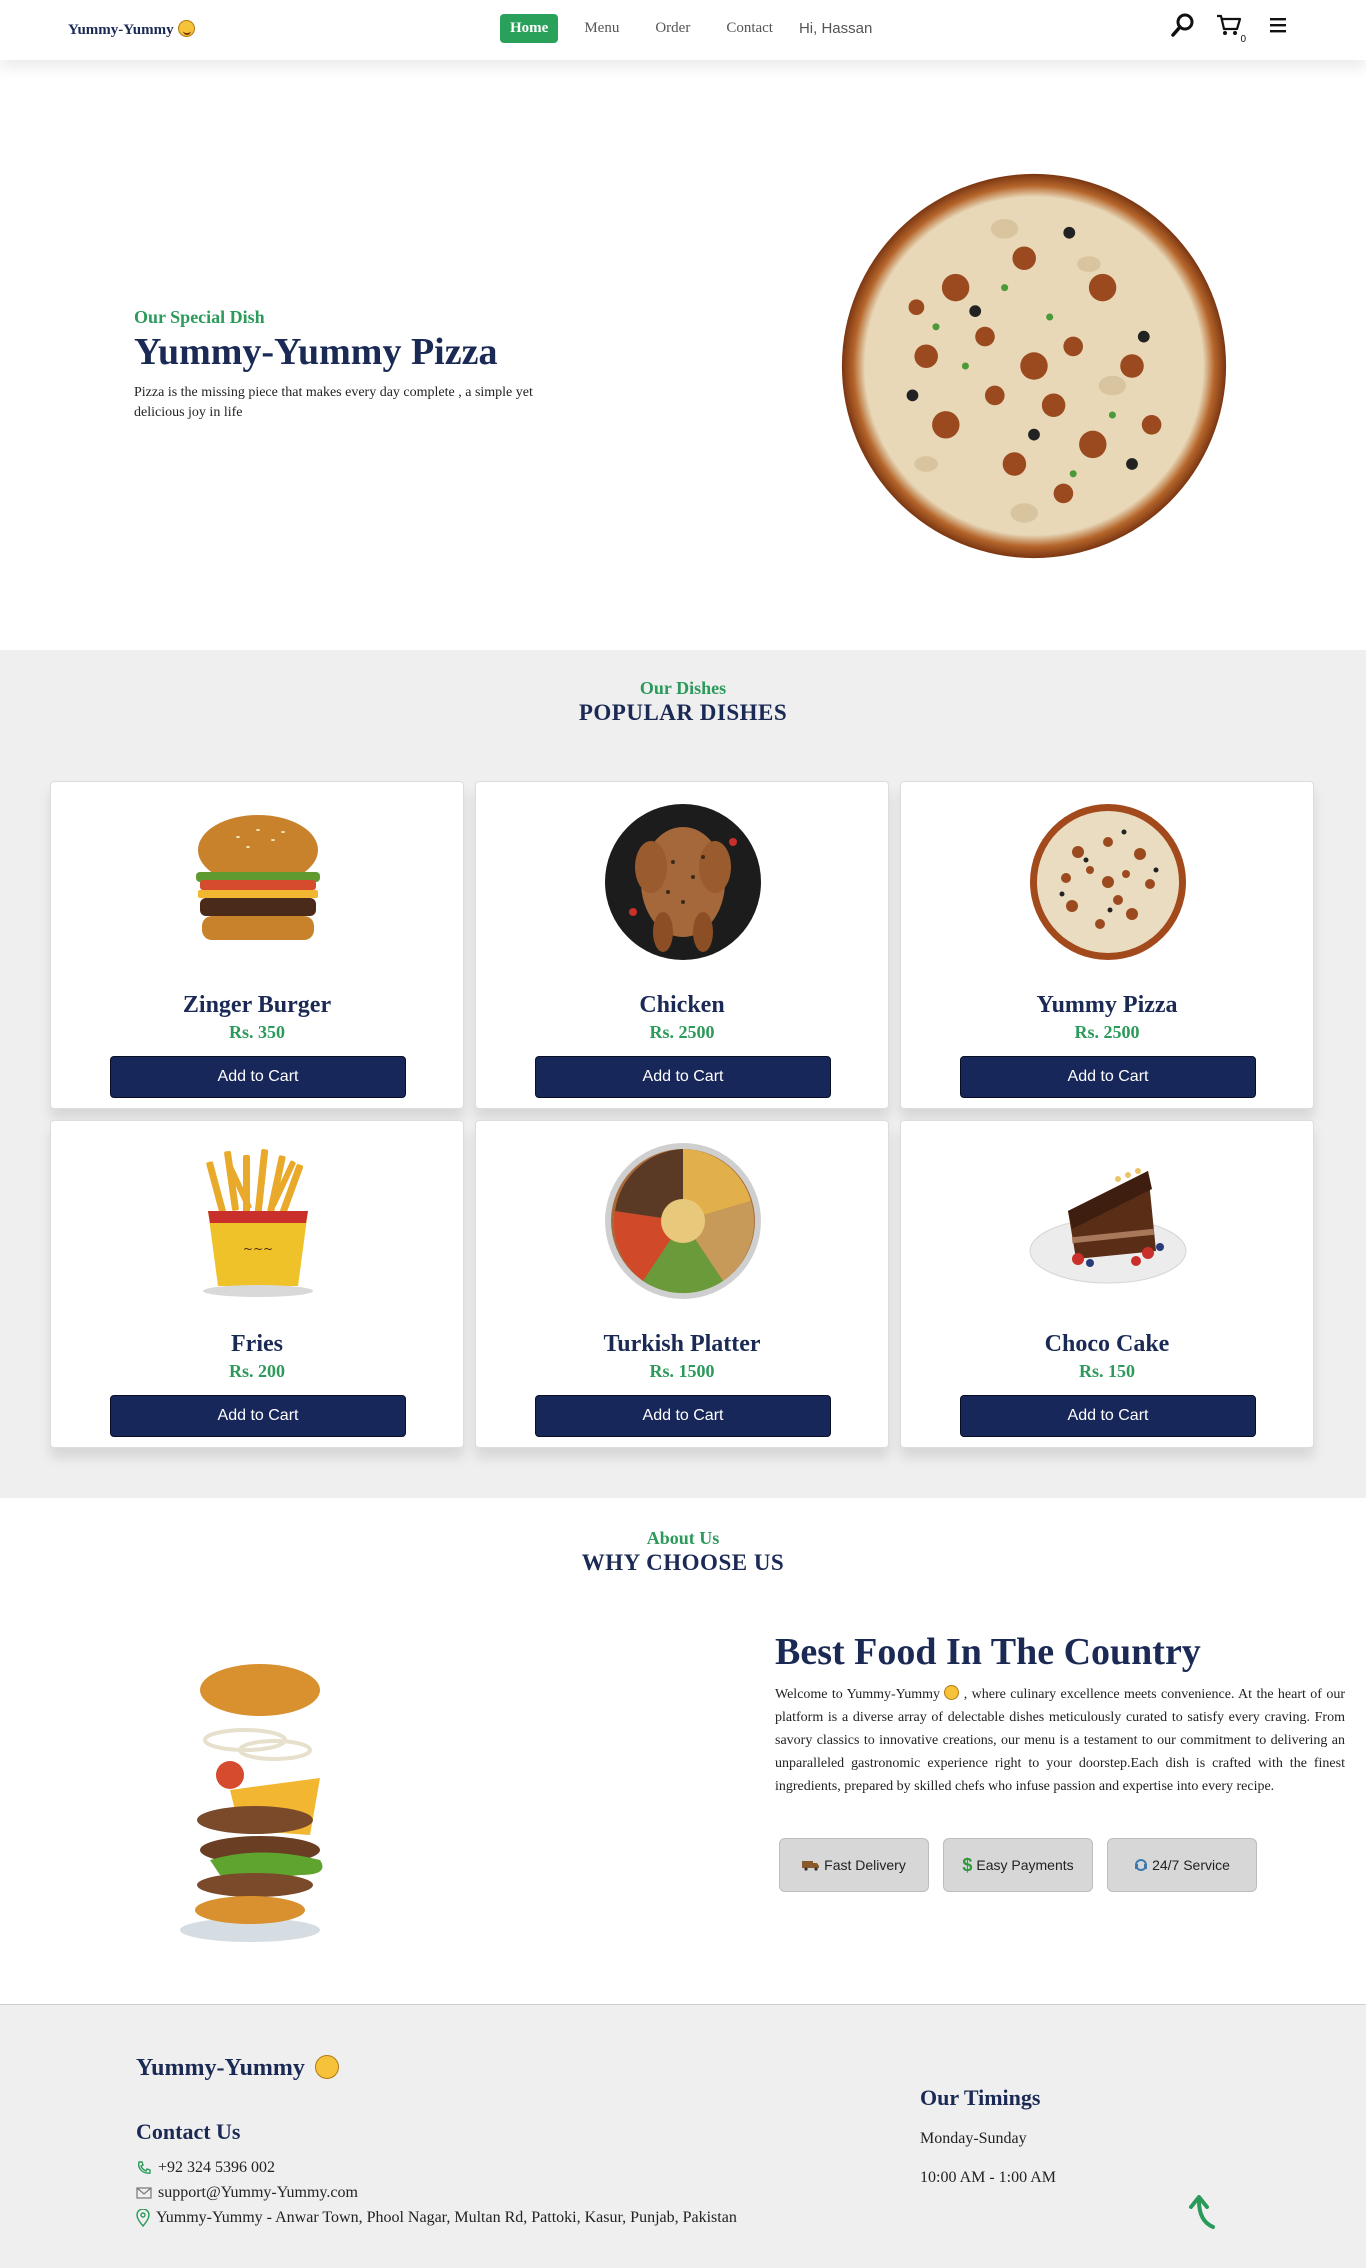 Image resolution: width=1366 pixels, height=2268 pixels. What do you see at coordinates (257, 945) in the screenshot?
I see `dish-card-zinger-burger: Zinger Burger Rs. 350 Add to Cart` at bounding box center [257, 945].